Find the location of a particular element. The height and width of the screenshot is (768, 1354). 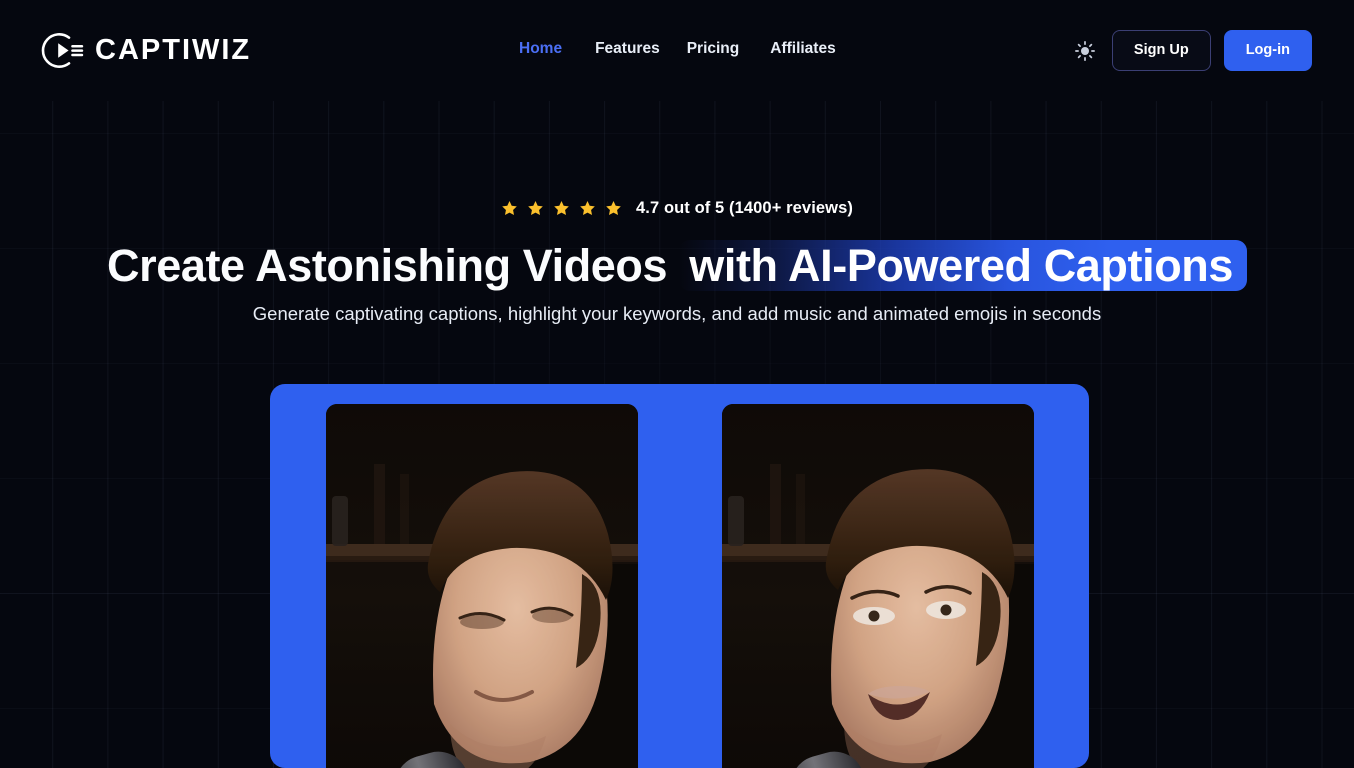

brand-logo: CAPTIWIZ is located at coordinates (145, 50).